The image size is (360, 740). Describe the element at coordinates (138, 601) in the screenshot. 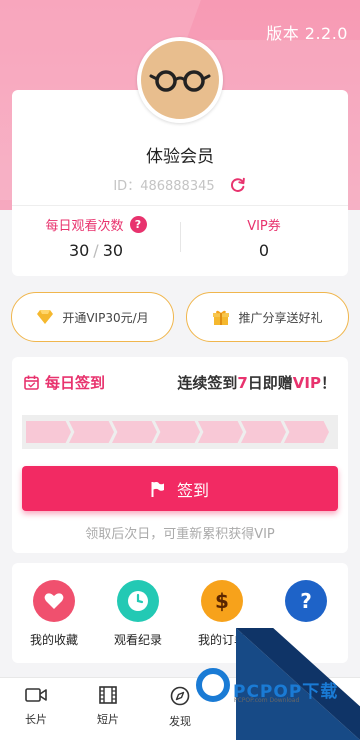

I see `clock-icon` at that location.